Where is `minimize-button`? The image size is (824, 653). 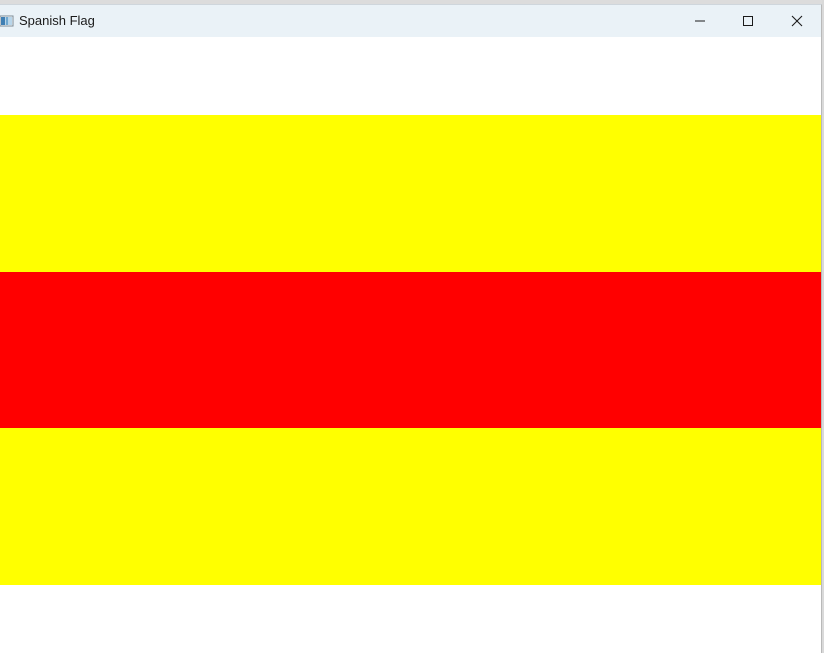 minimize-button is located at coordinates (700, 21).